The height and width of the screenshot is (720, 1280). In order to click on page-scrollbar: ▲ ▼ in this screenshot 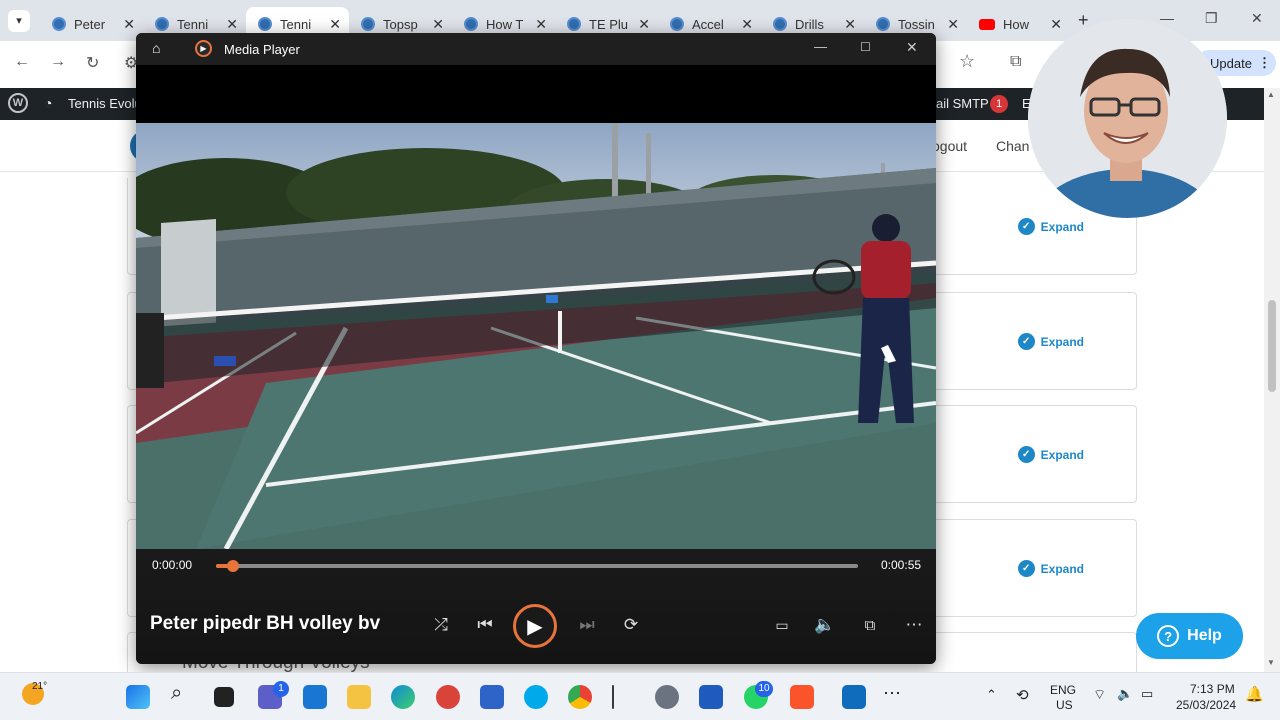, I will do `click(1272, 380)`.